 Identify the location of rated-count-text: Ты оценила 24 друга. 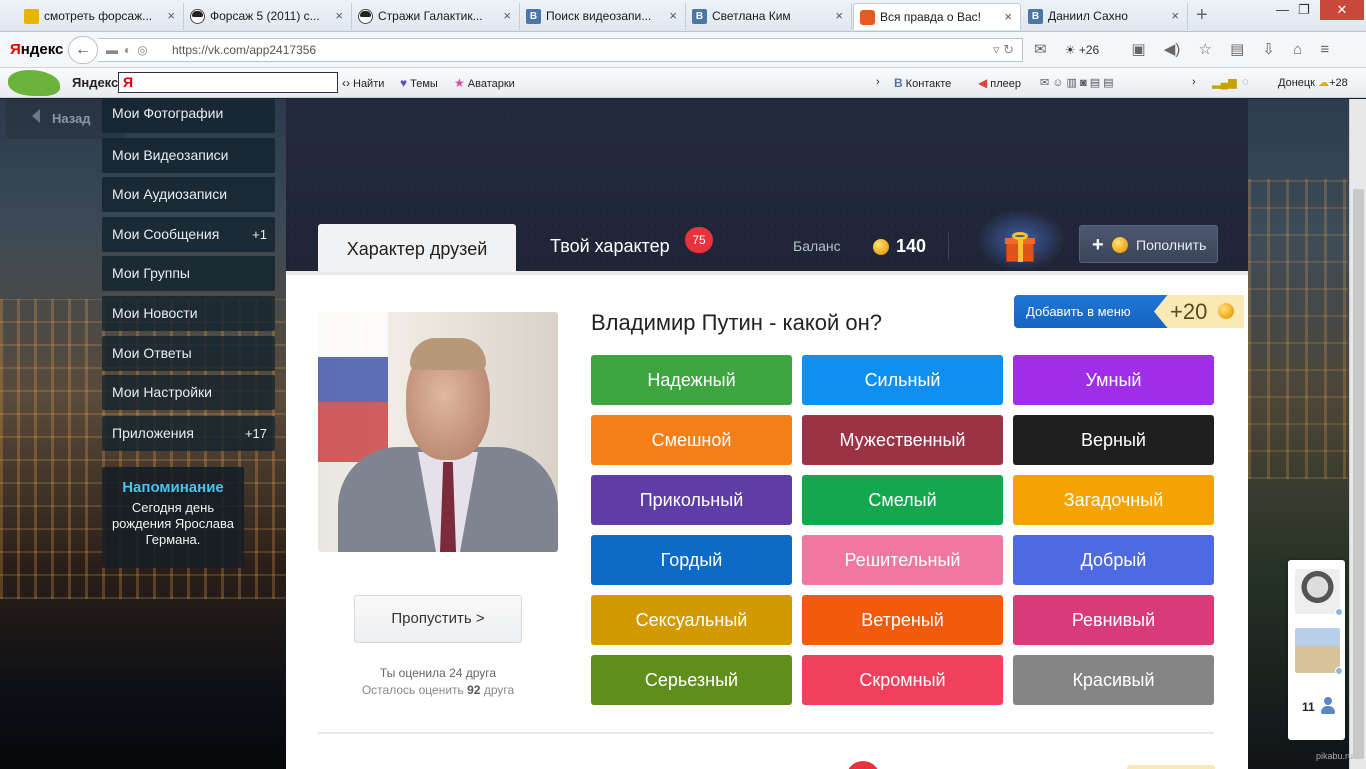
(438, 673).